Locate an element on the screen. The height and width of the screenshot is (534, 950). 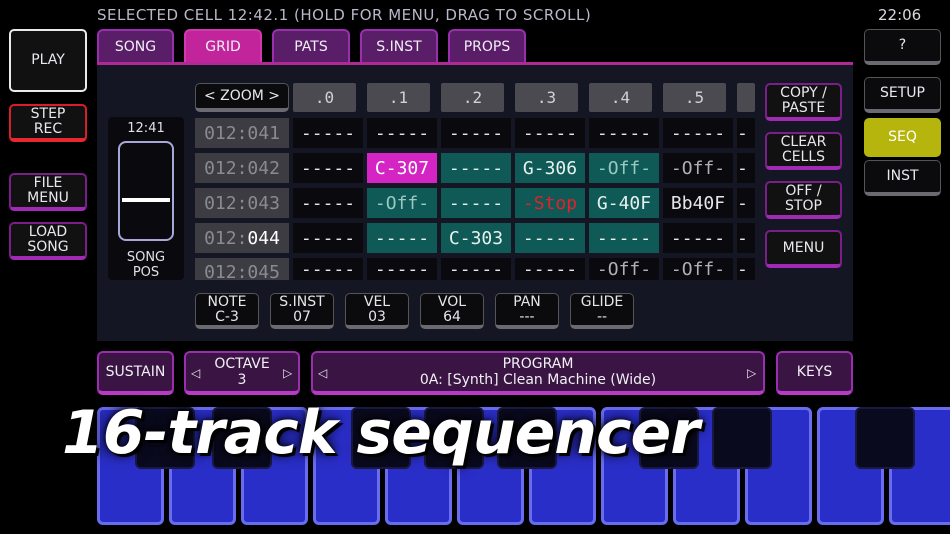
tab-grid: GRID is located at coordinates (223, 46).